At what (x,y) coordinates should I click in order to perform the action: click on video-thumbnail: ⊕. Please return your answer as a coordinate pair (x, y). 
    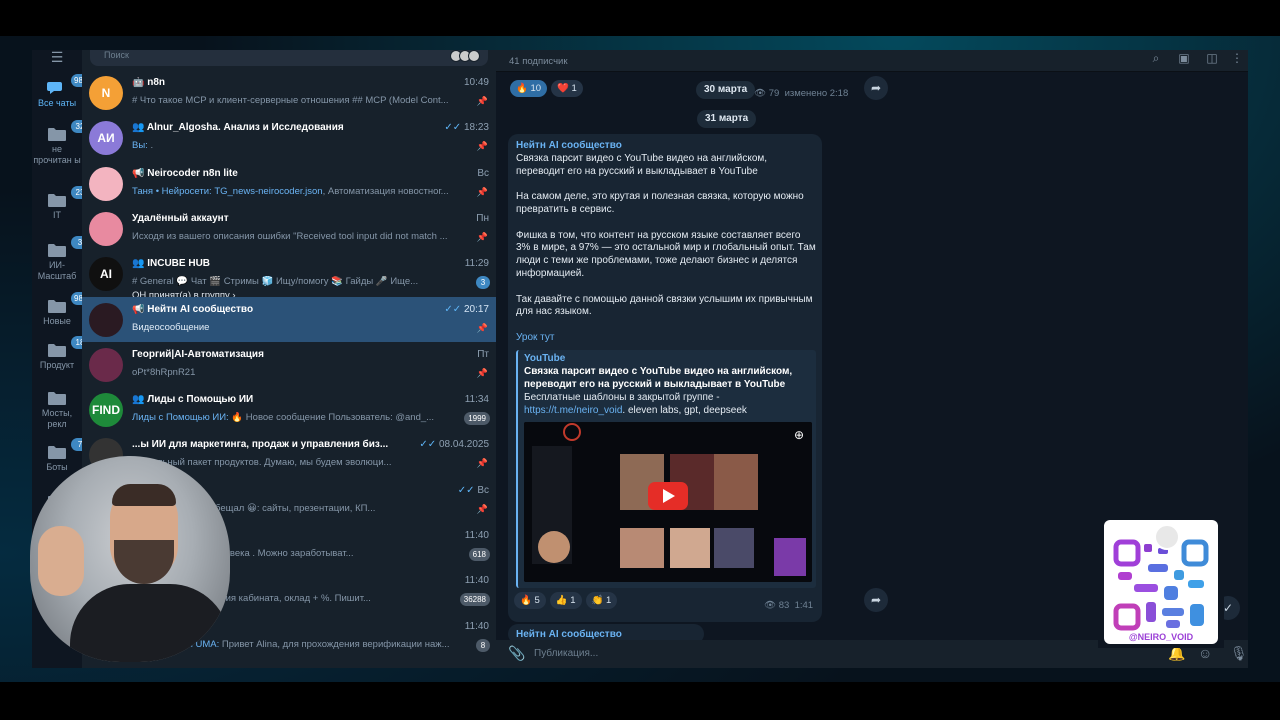
    Looking at the image, I should click on (668, 502).